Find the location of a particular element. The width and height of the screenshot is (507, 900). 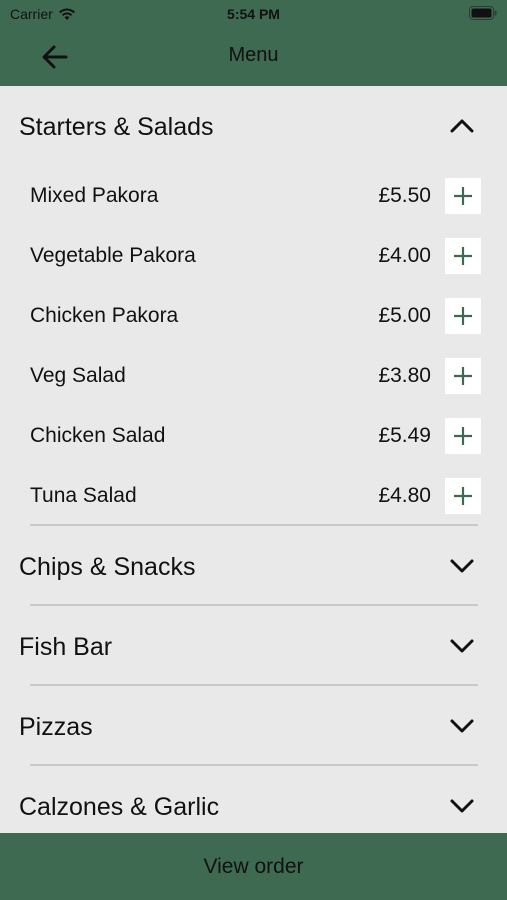

view-order-button: View order is located at coordinates (253, 866).